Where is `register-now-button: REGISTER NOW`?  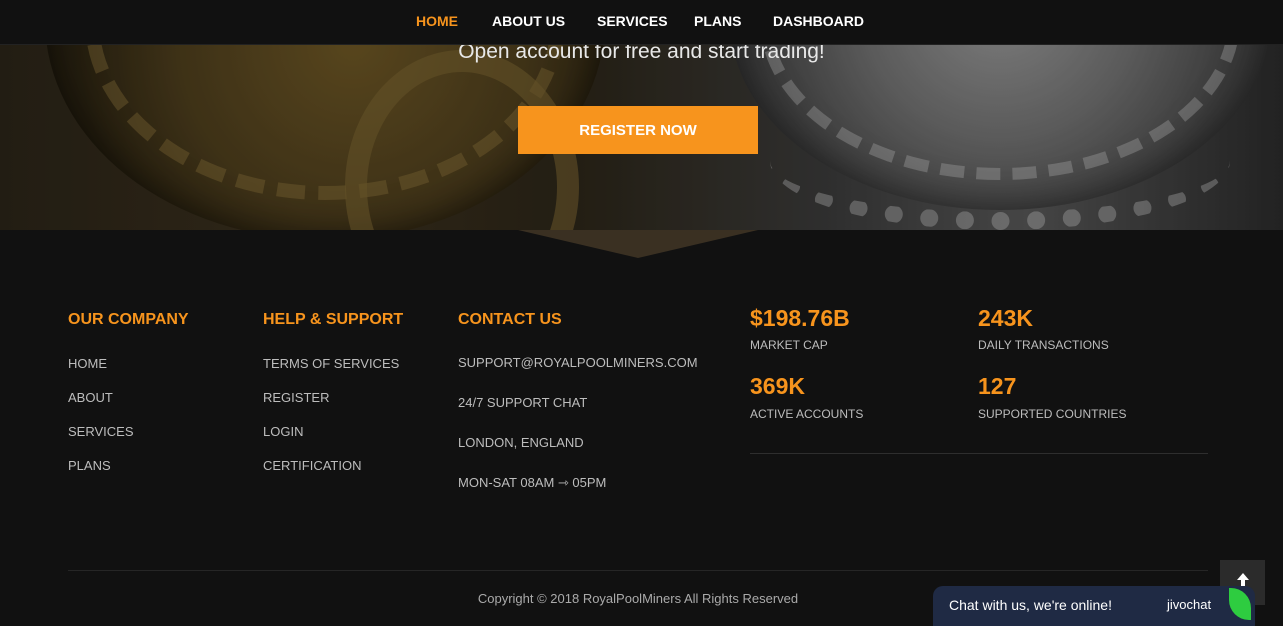 register-now-button: REGISTER NOW is located at coordinates (638, 130).